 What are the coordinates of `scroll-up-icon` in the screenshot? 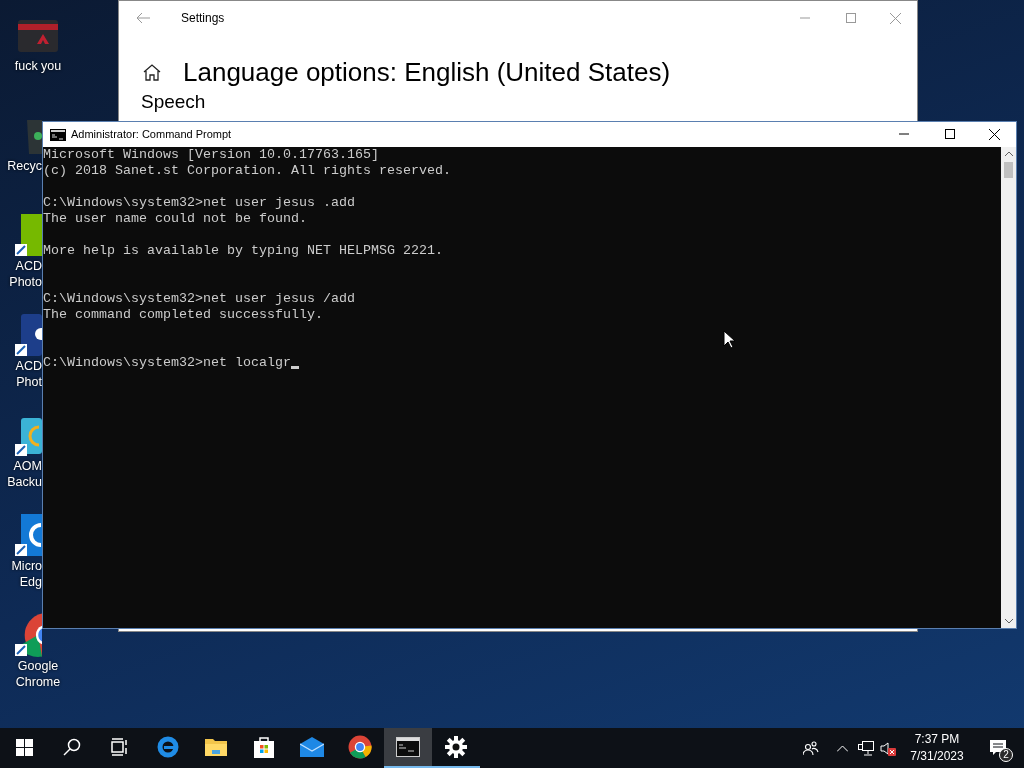 It's located at (1008, 153).